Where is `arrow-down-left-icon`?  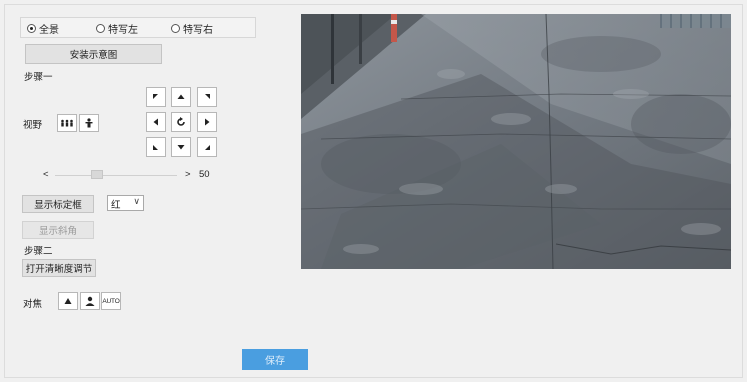
arrow-down-left-icon is located at coordinates (155, 147).